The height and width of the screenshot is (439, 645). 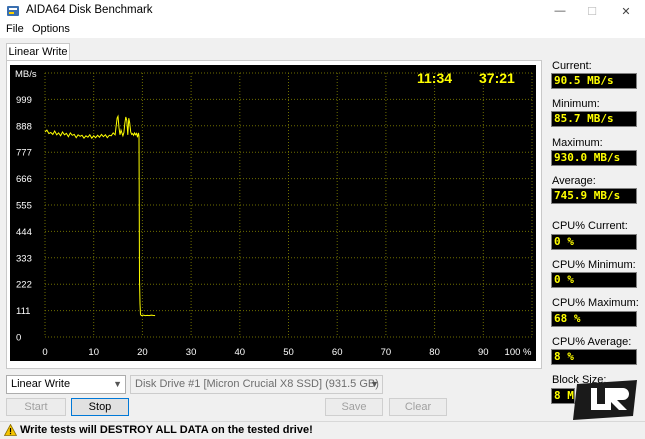 I want to click on y-tick-label: 222, so click(x=24, y=285).